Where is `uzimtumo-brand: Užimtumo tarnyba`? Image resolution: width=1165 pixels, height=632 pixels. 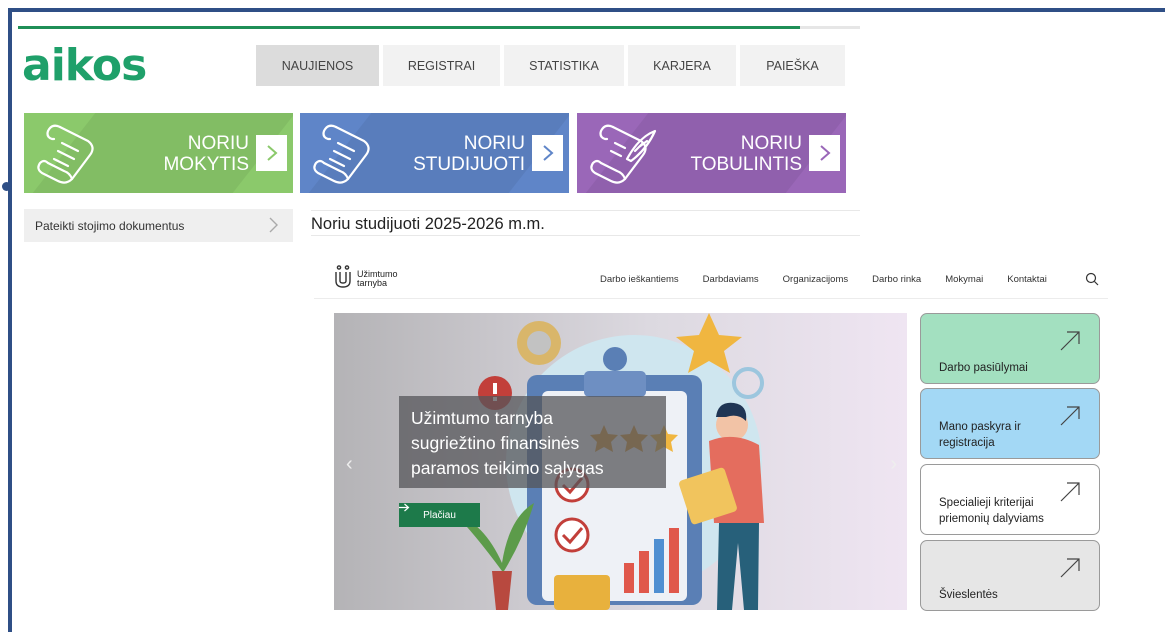
uzimtumo-brand: Užimtumo tarnyba is located at coordinates (377, 279).